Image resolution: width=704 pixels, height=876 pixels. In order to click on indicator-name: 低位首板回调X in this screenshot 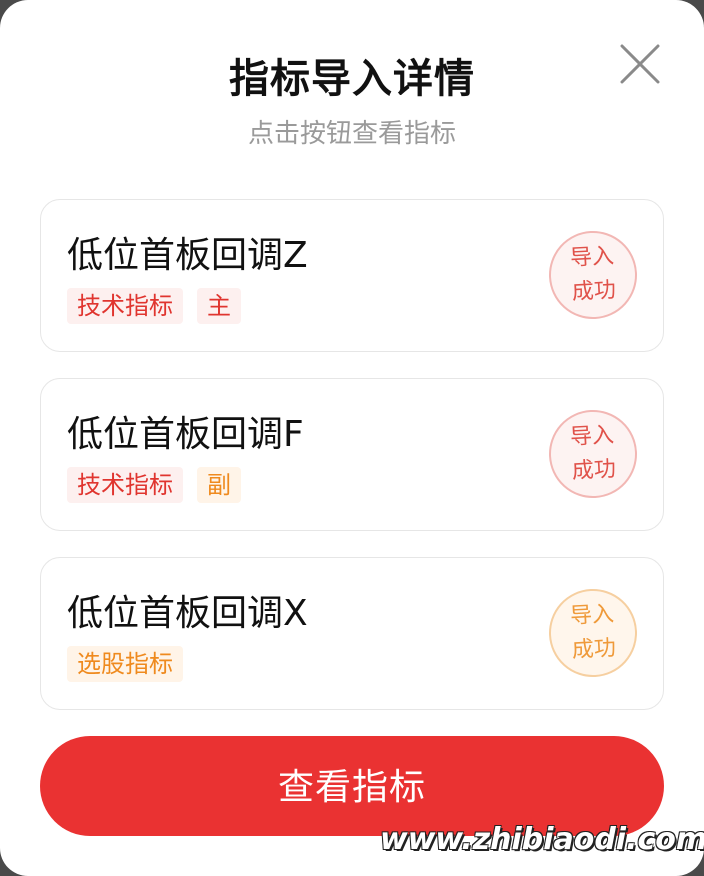, I will do `click(187, 613)`.